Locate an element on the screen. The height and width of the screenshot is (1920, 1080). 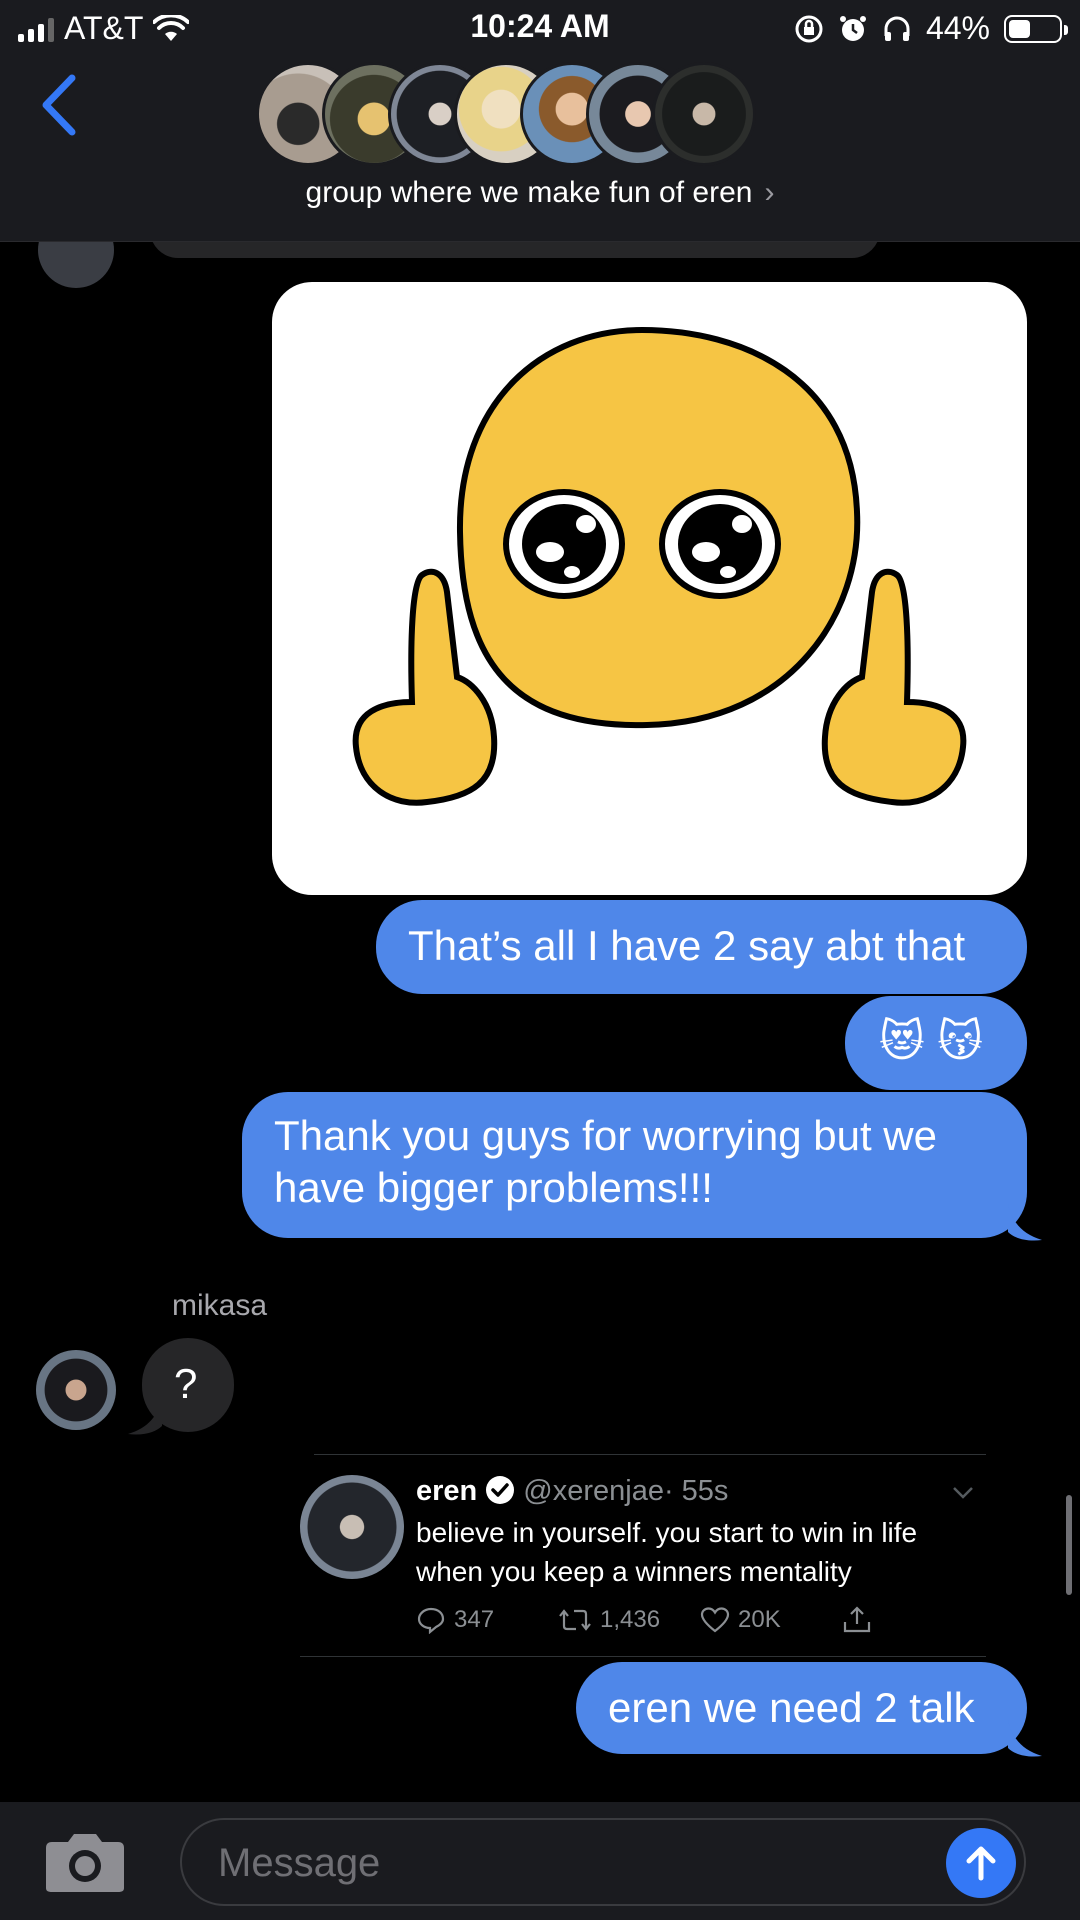
mikasa-avatar is located at coordinates (76, 1390).